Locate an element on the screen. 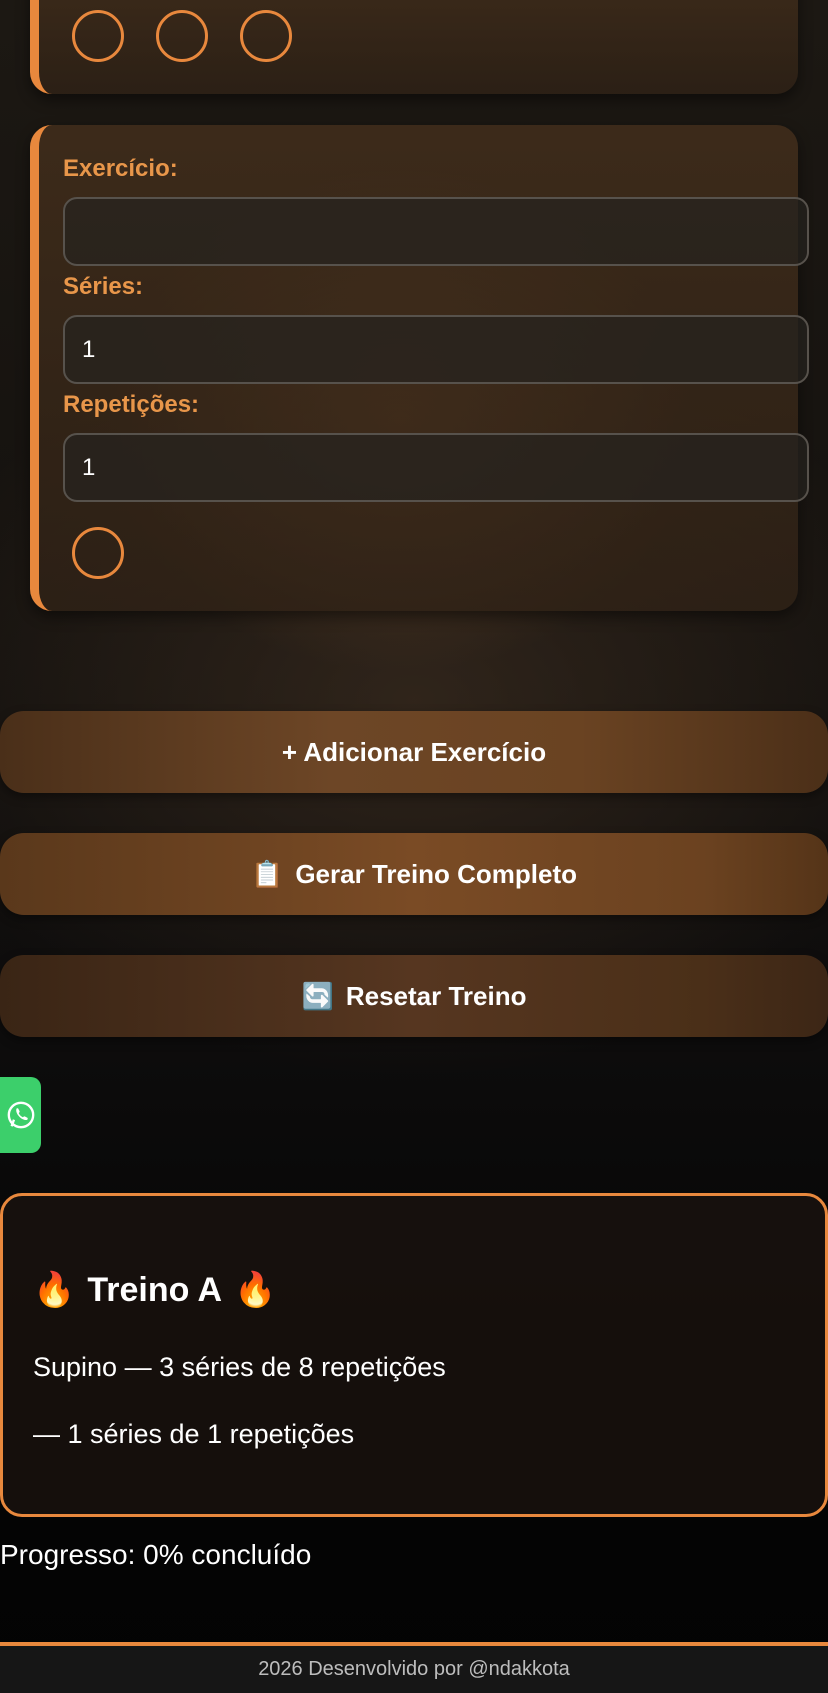 The image size is (828, 1693). series-input: 1 is located at coordinates (436, 349).